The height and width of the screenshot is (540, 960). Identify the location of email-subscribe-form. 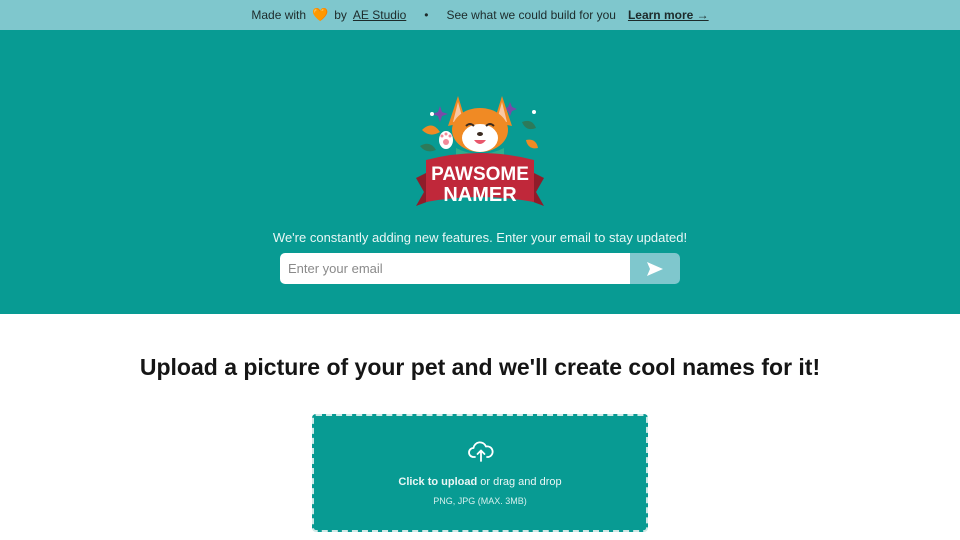
(480, 268).